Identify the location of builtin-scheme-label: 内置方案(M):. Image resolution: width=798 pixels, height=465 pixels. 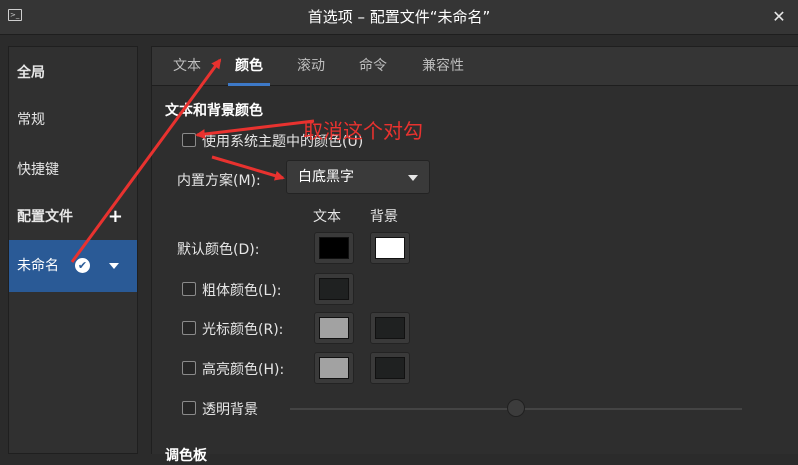
(219, 181).